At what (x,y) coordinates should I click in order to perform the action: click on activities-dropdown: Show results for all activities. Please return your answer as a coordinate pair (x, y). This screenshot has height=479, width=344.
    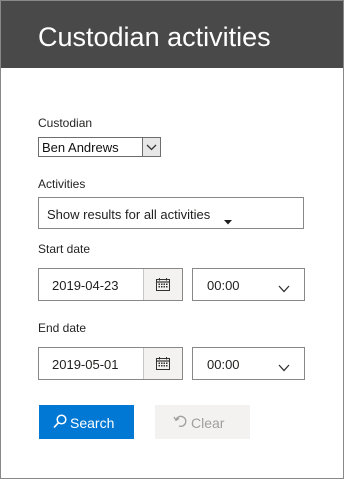
    Looking at the image, I should click on (171, 213).